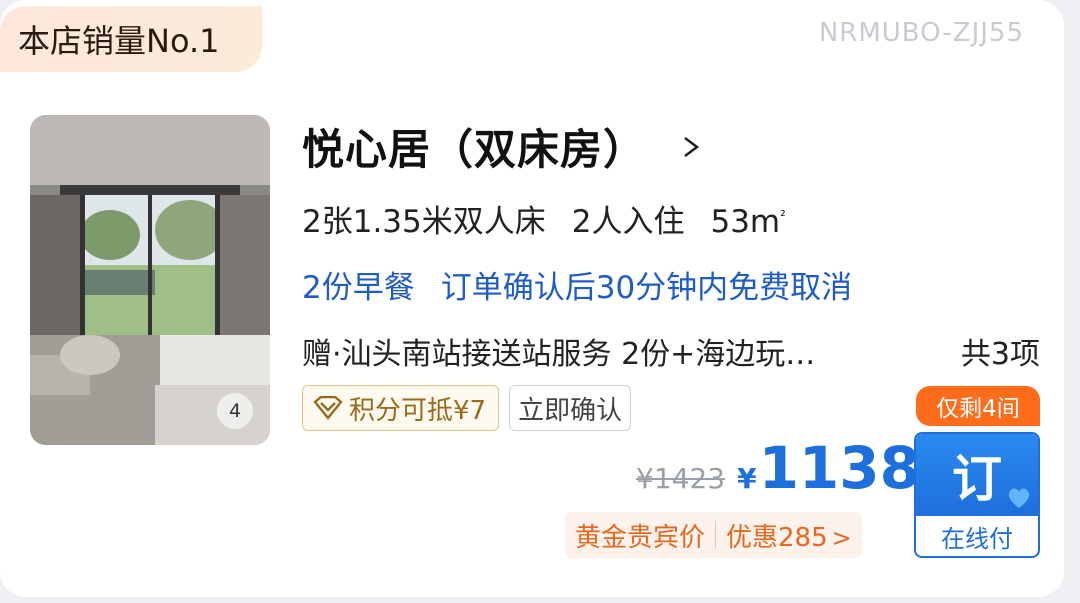  Describe the element at coordinates (474, 149) in the screenshot. I see `room-name: 悦心居（双床房）` at that location.